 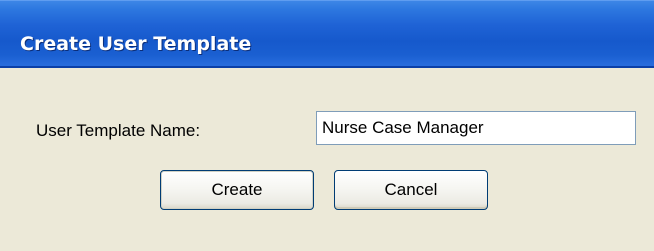 What do you see at coordinates (237, 190) in the screenshot?
I see `create-button: Create` at bounding box center [237, 190].